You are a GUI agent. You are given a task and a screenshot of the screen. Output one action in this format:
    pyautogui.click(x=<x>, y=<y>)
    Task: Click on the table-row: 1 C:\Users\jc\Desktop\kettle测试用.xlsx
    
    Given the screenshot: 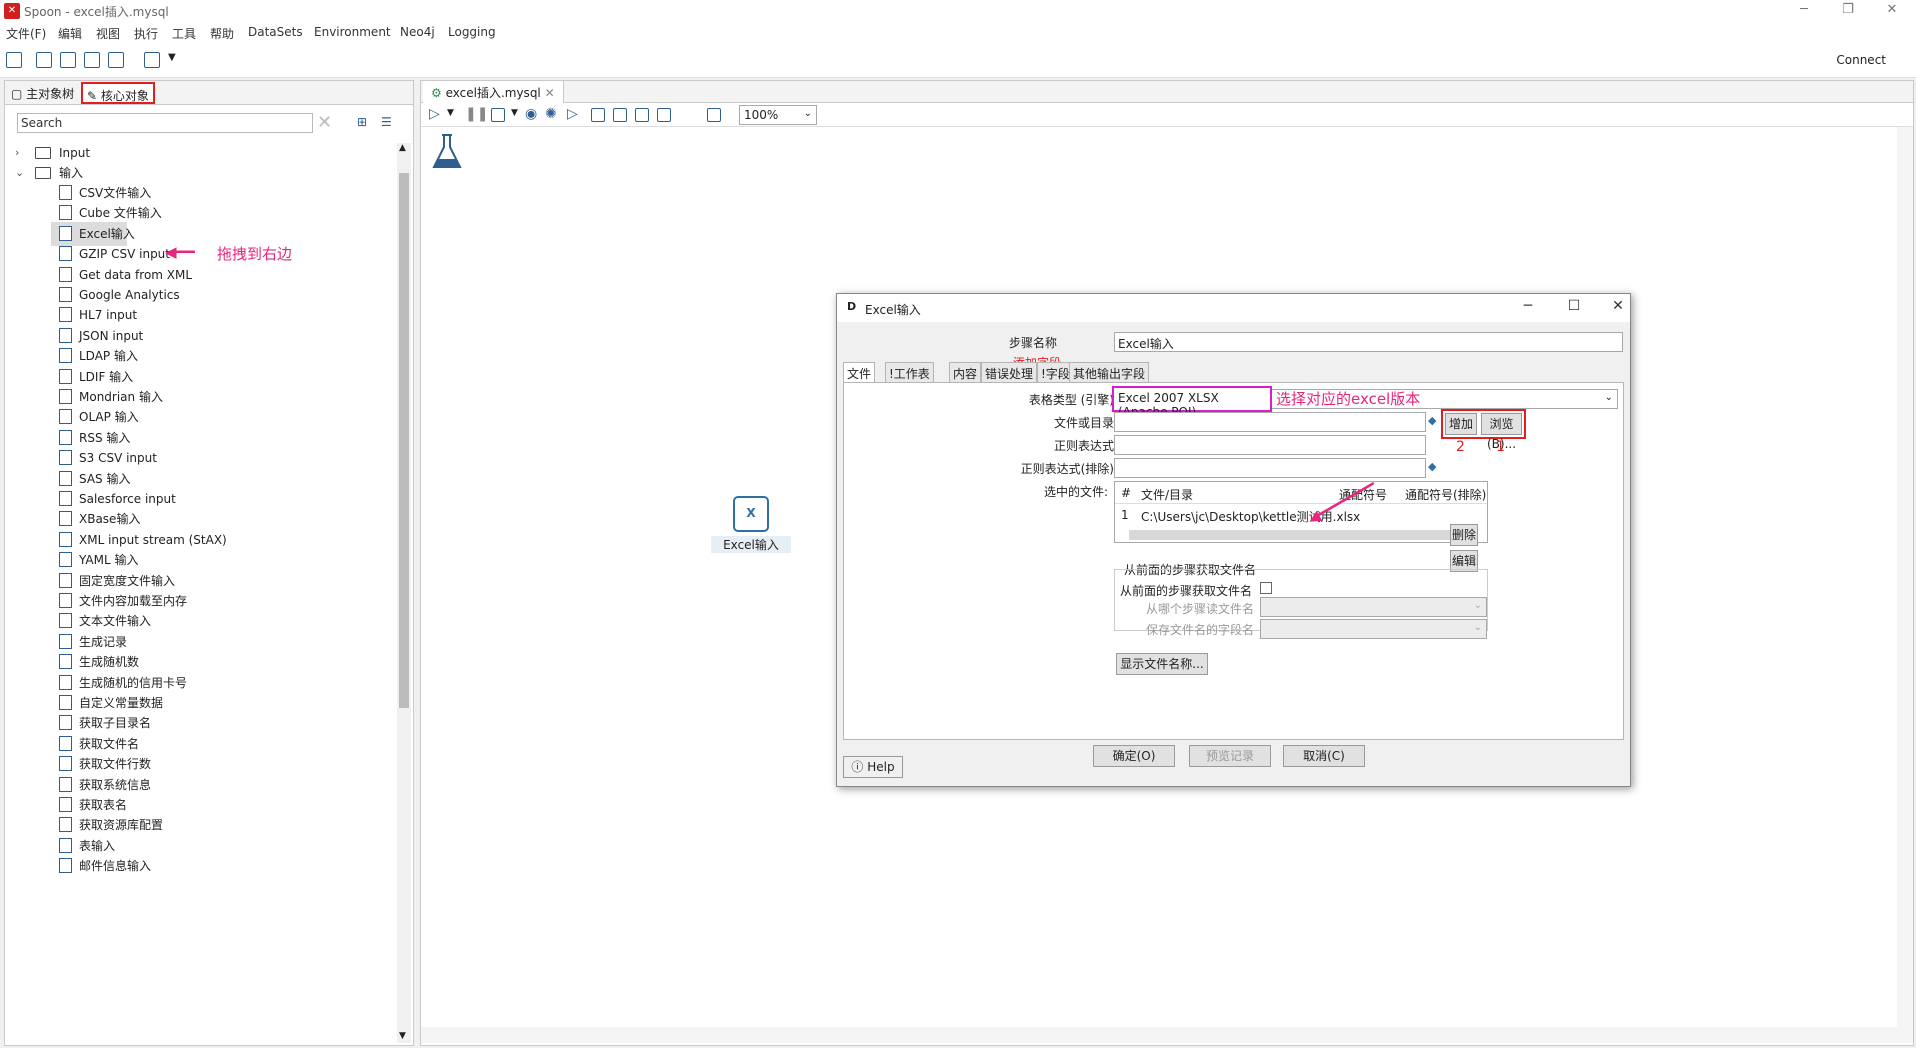 What is the action you would take?
    pyautogui.click(x=1301, y=515)
    